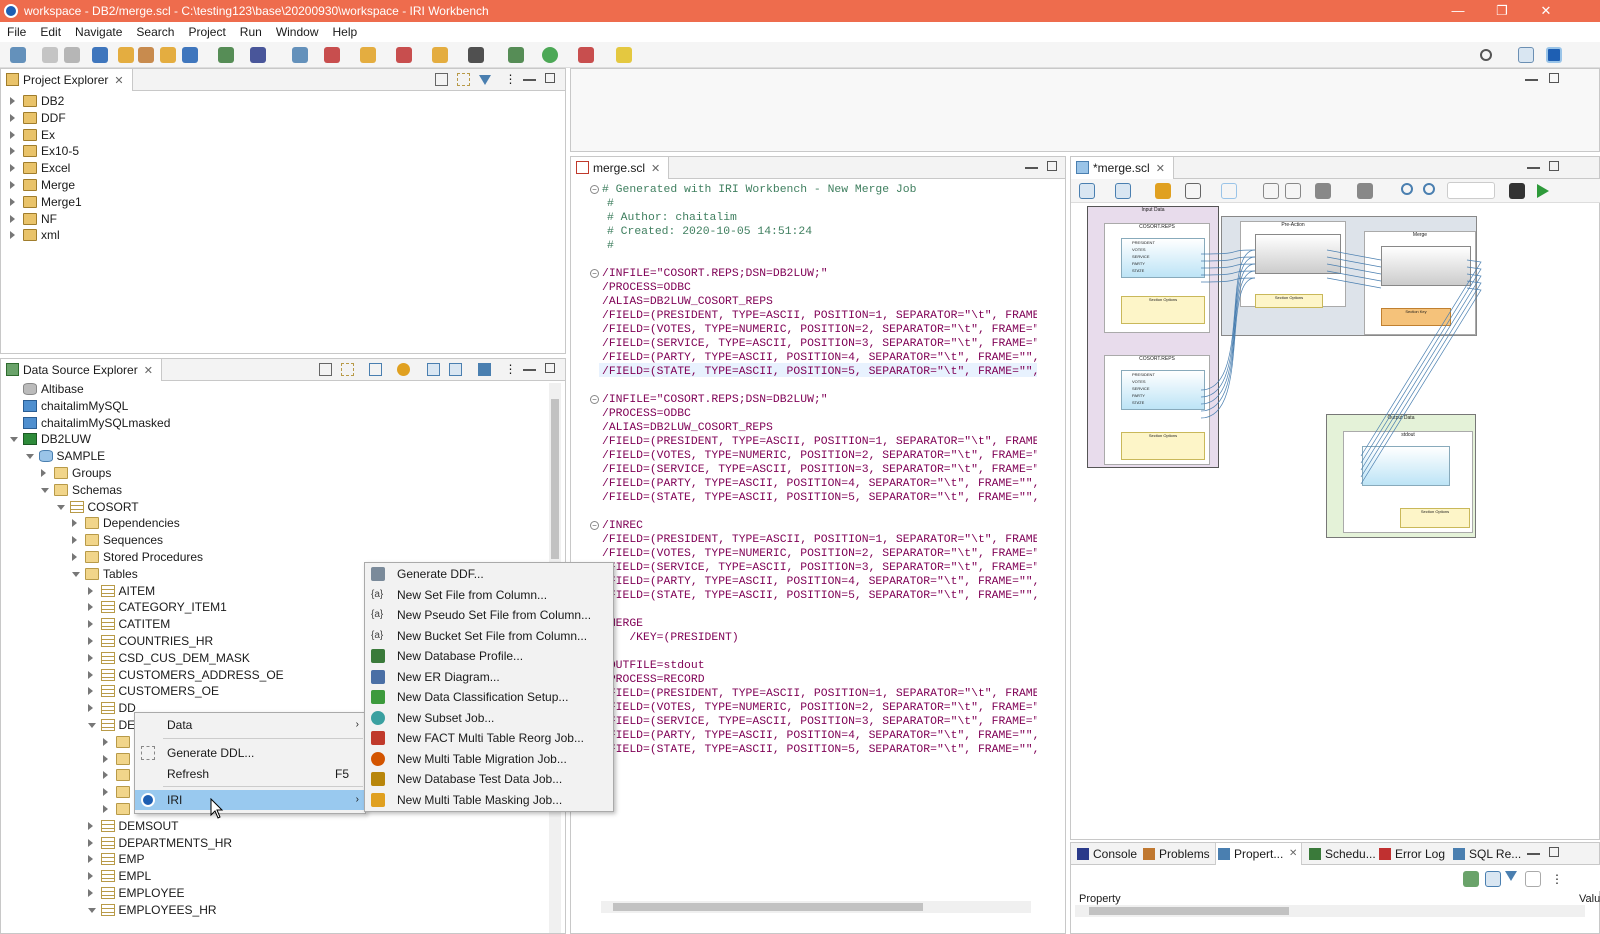 This screenshot has height=934, width=1600. Describe the element at coordinates (250, 725) in the screenshot. I see `context-menu-item-data: Data ›` at that location.